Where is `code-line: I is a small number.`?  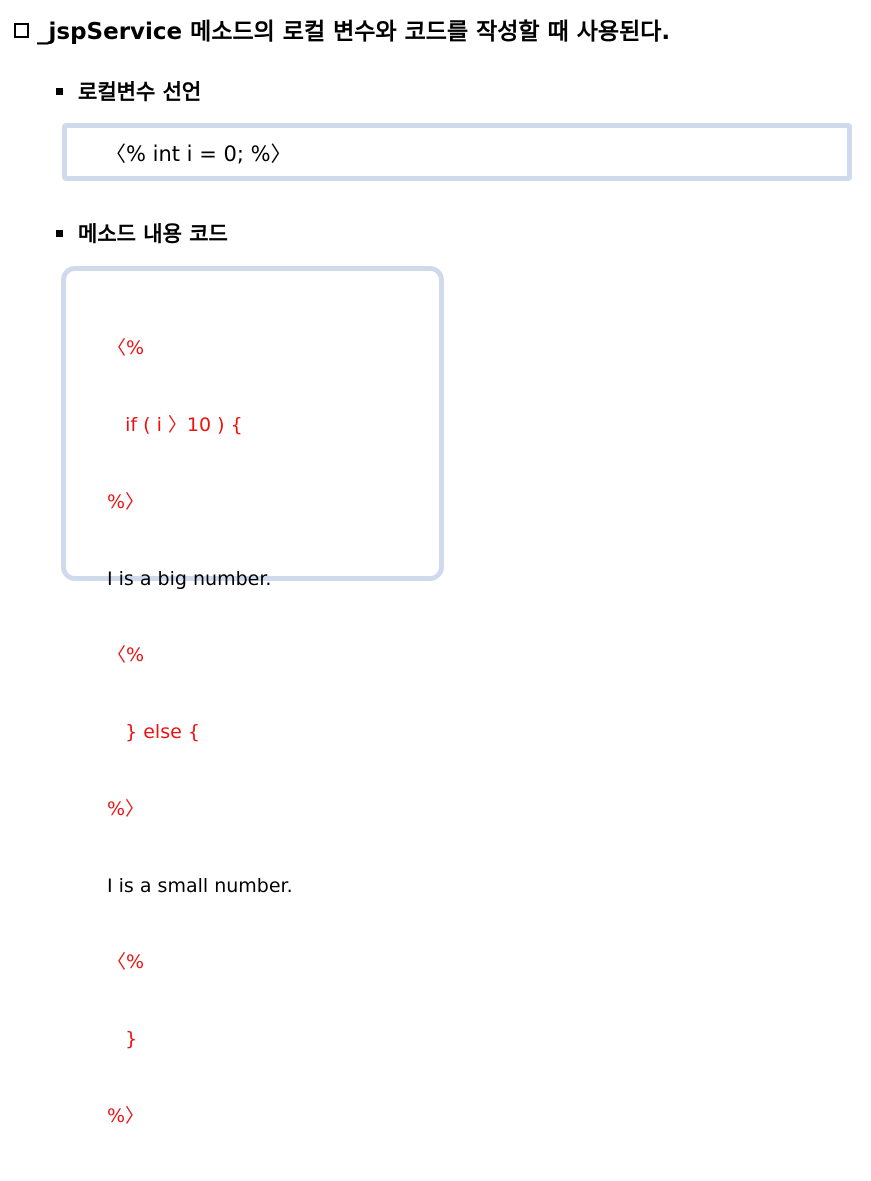 code-line: I is a small number. is located at coordinates (200, 885).